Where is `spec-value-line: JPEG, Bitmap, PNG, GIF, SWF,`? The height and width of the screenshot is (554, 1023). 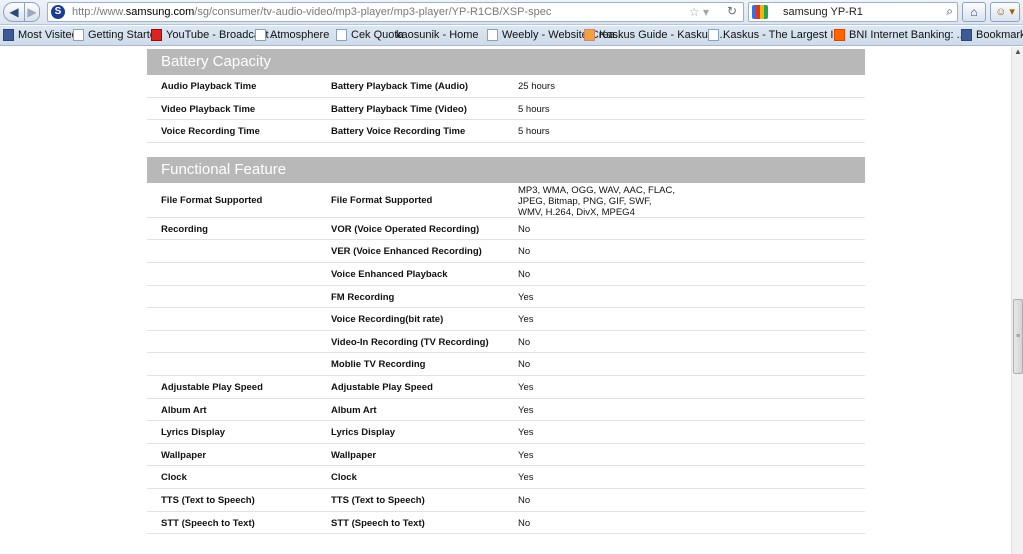
spec-value-line: JPEG, Bitmap, PNG, GIF, SWF, is located at coordinates (585, 201).